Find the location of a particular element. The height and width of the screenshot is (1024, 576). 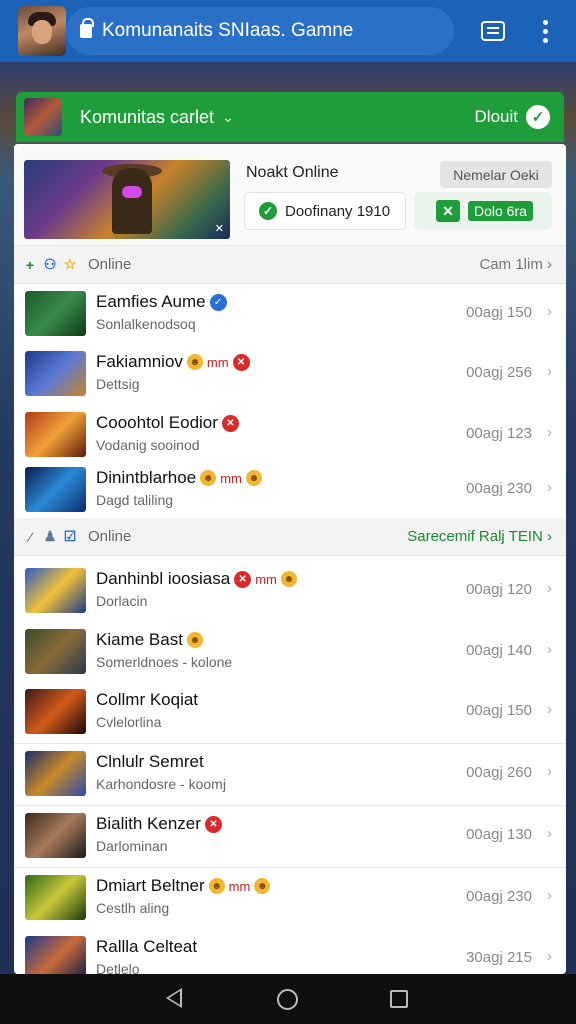

list-item: Dinintblarhoe ☻ mm ☻ Dagd taliling 00agj 230 › is located at coordinates (290, 491).